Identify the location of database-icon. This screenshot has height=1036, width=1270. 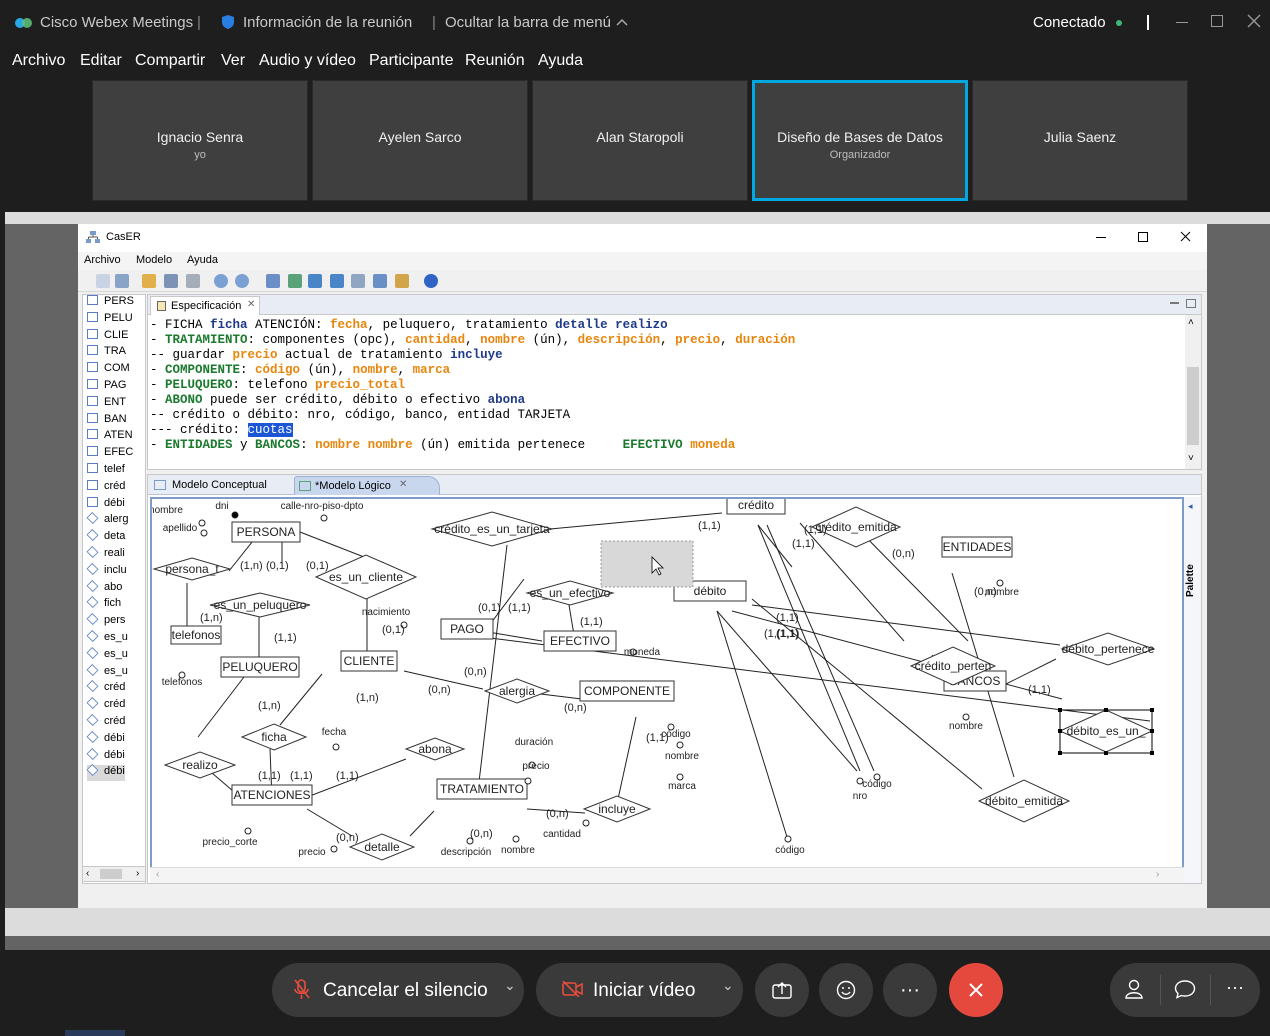
(337, 281).